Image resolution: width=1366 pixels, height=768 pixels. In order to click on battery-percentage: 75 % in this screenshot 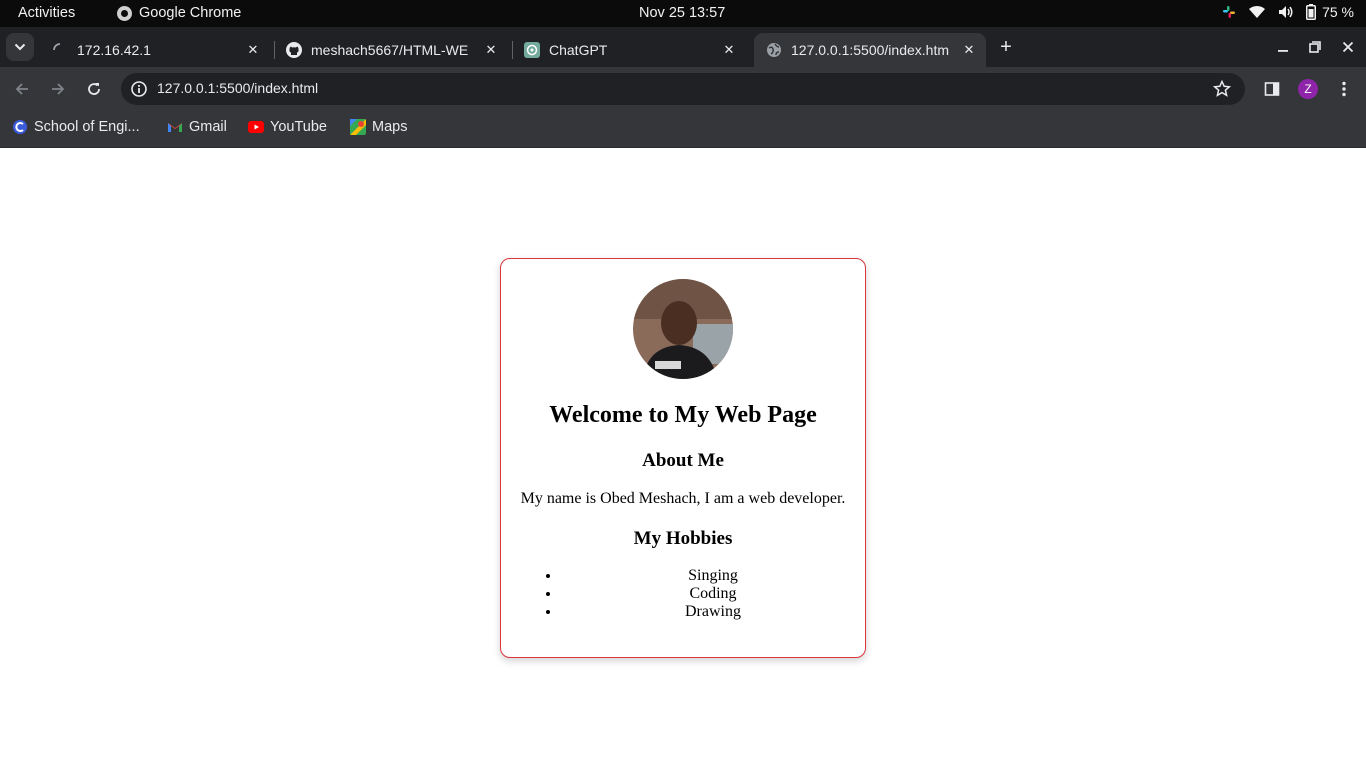, I will do `click(1338, 12)`.